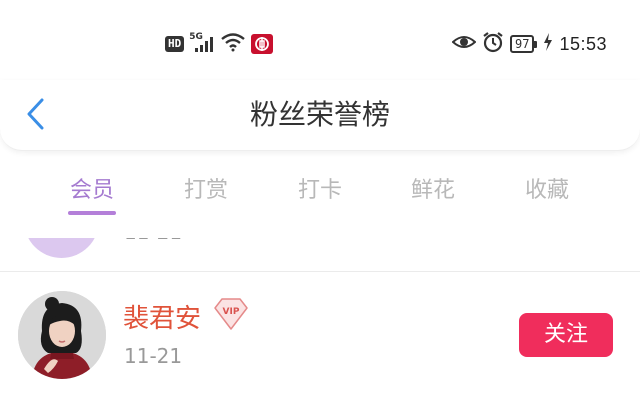 The height and width of the screenshot is (401, 640). I want to click on page-title: 粉丝荣誉榜, so click(319, 114).